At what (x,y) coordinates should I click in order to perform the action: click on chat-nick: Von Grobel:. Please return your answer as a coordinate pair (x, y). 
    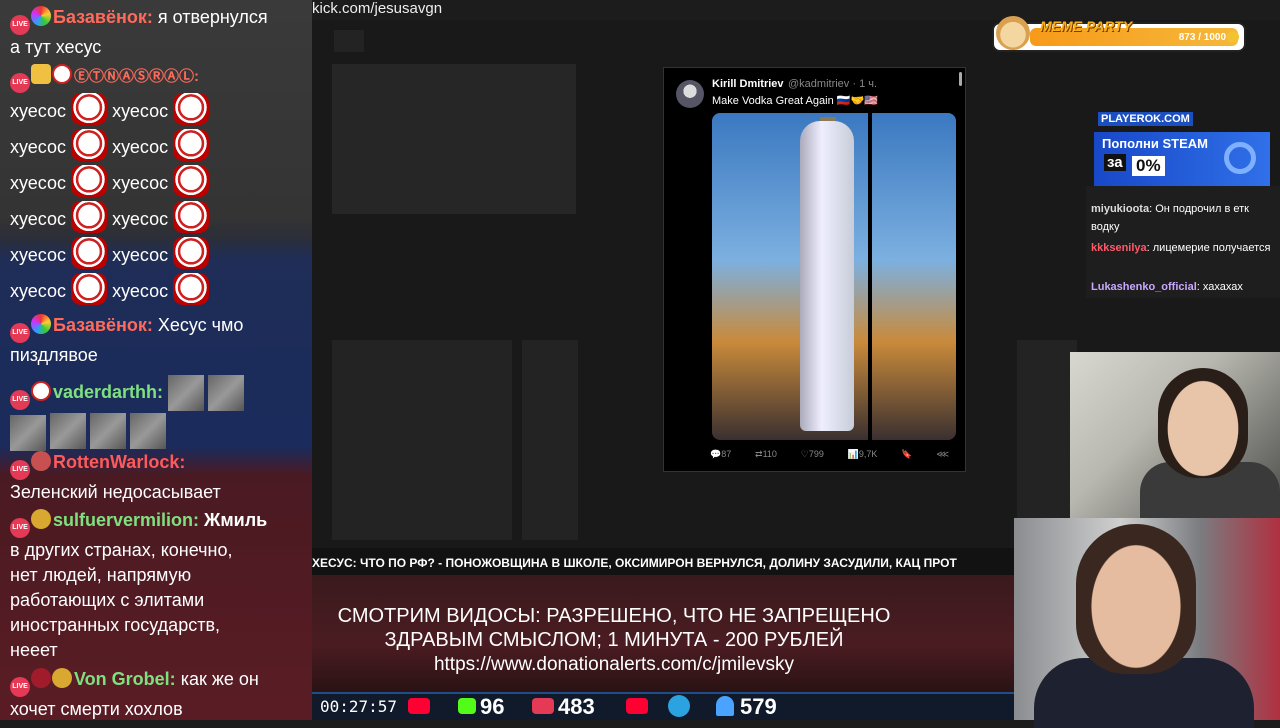
    Looking at the image, I should click on (125, 679).